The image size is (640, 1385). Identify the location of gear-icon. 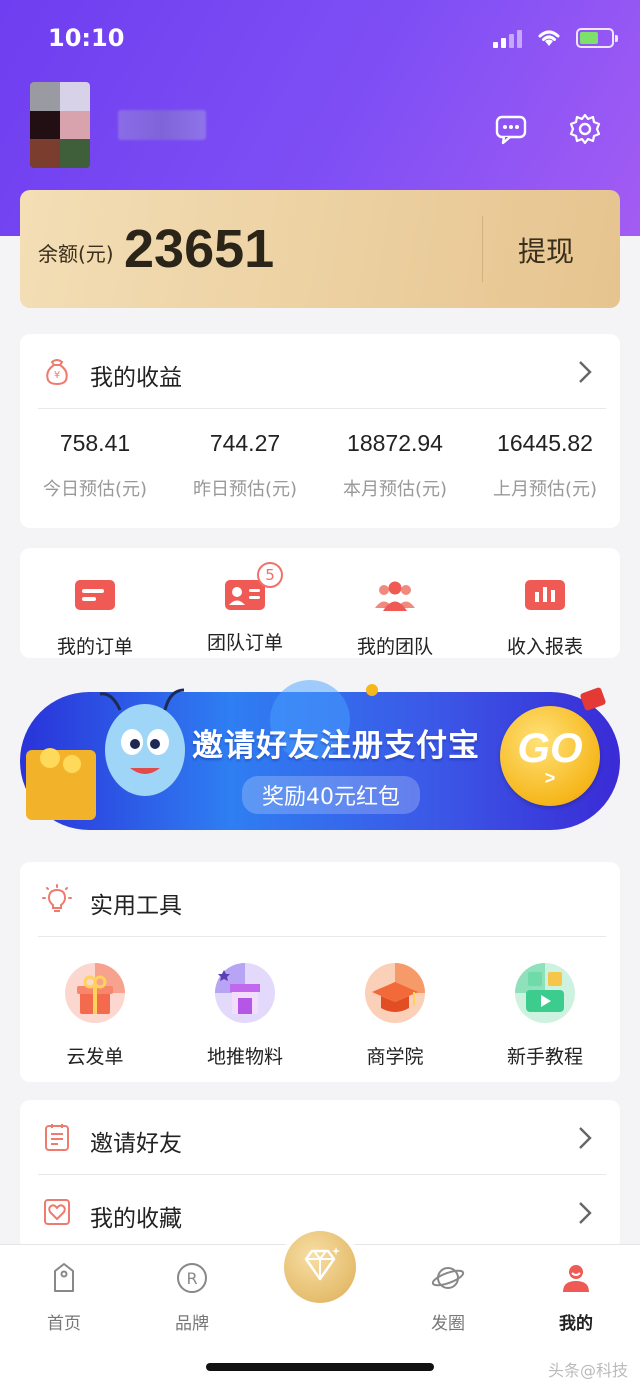
(585, 129).